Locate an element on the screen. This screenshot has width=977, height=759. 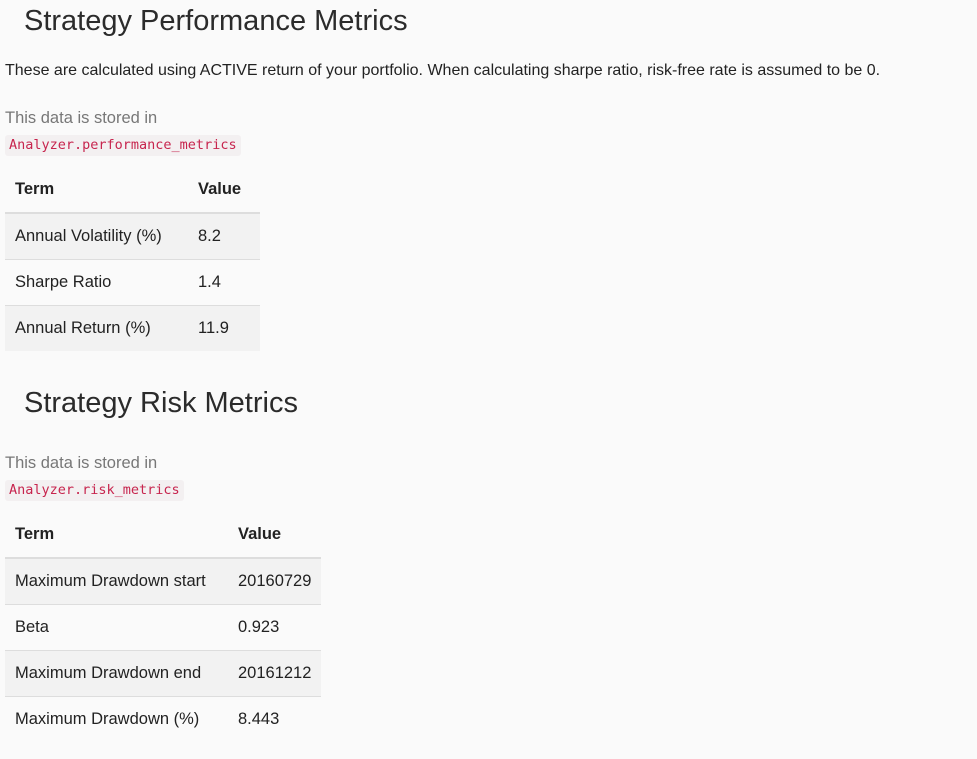
performance-section-title: Strategy Performance Metrics is located at coordinates (216, 21).